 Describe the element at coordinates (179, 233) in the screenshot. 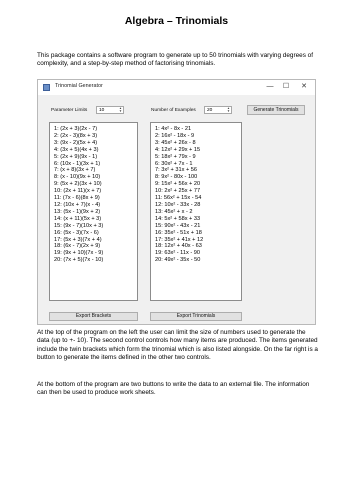

I see `list-item: 16: 35x² - 51x + 18` at that location.